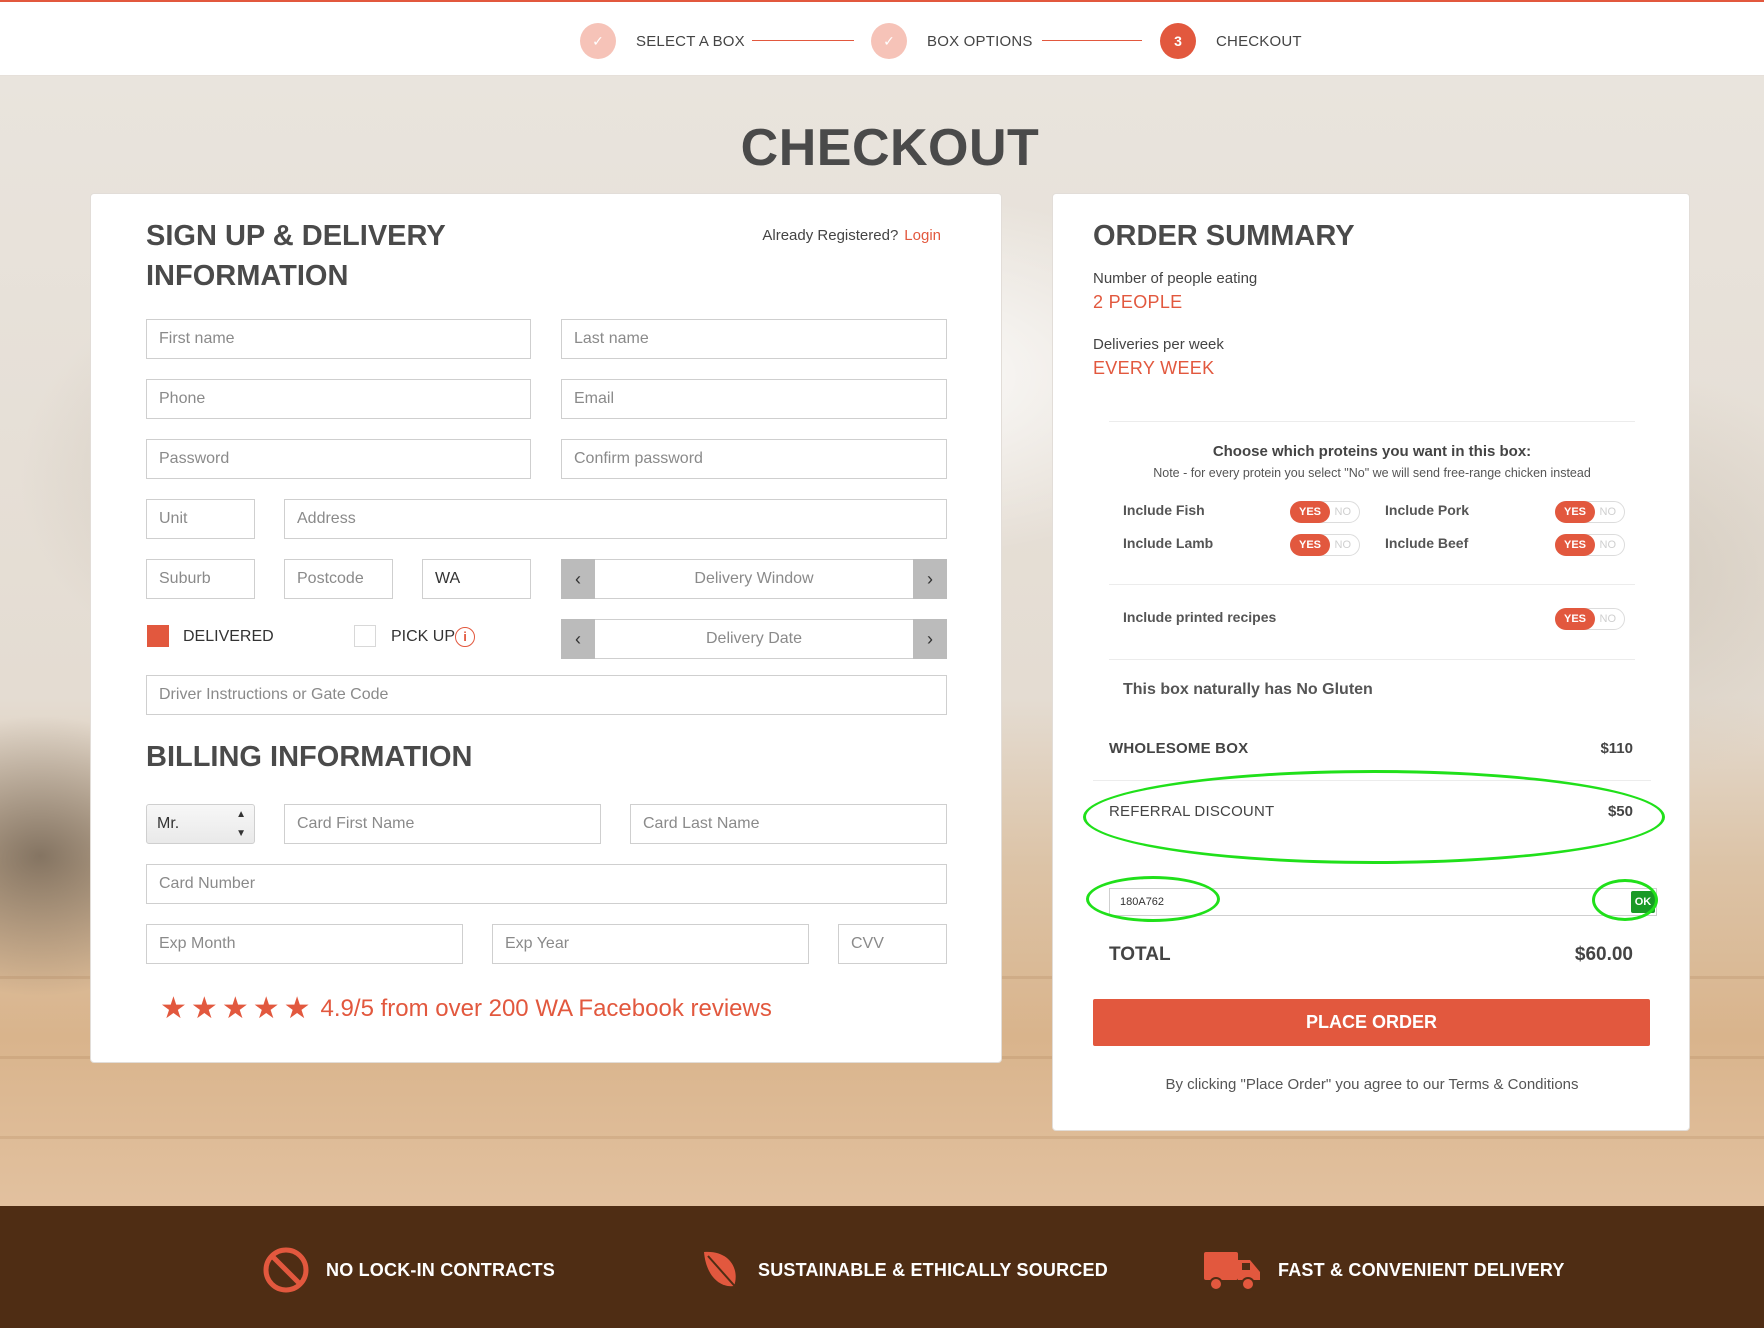 This screenshot has height=1328, width=1764. Describe the element at coordinates (650, 944) in the screenshot. I see `exp-year-input: Exp Year` at that location.